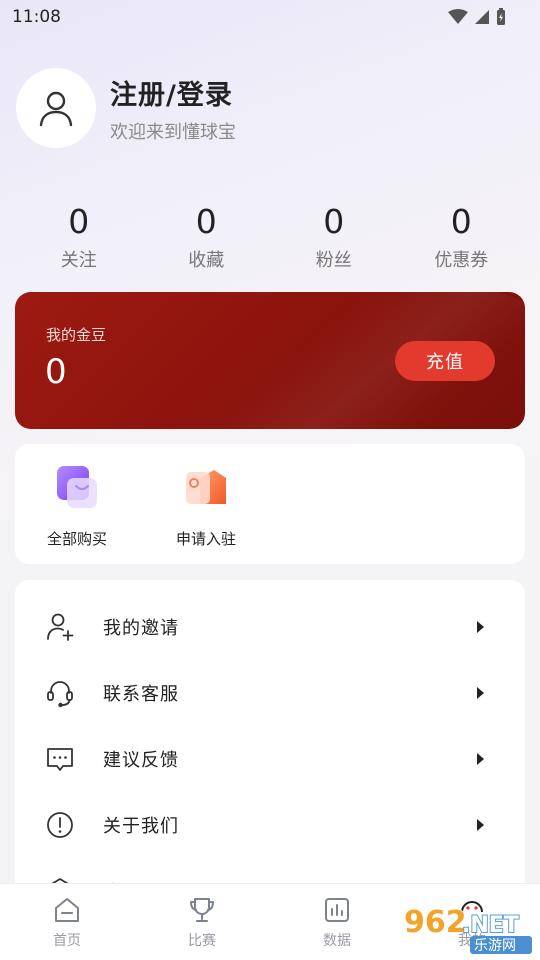  Describe the element at coordinates (206, 488) in the screenshot. I see `store-icon` at that location.